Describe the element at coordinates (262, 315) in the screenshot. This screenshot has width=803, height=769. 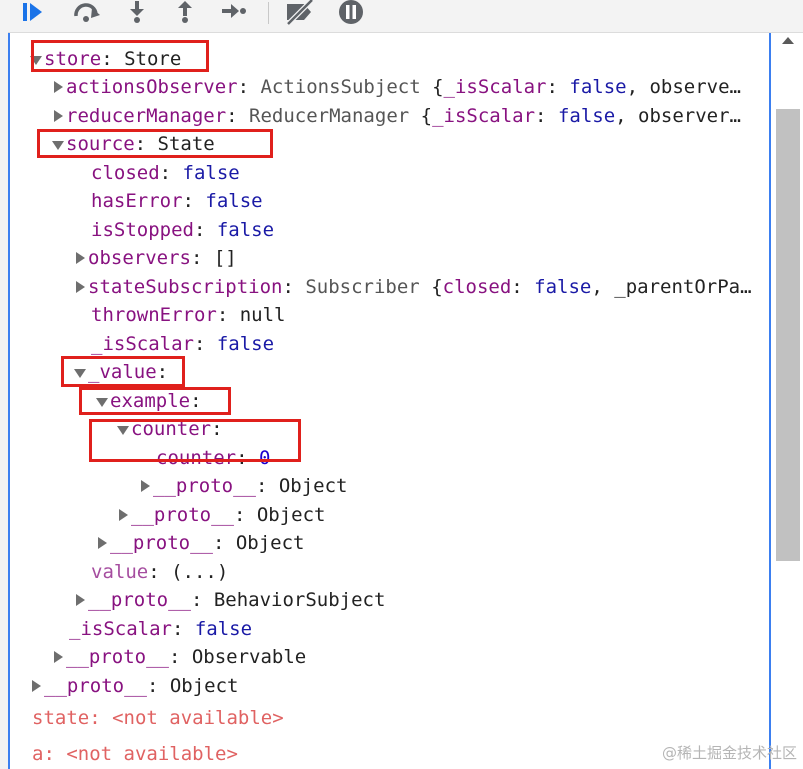
I see `property-value: null` at that location.